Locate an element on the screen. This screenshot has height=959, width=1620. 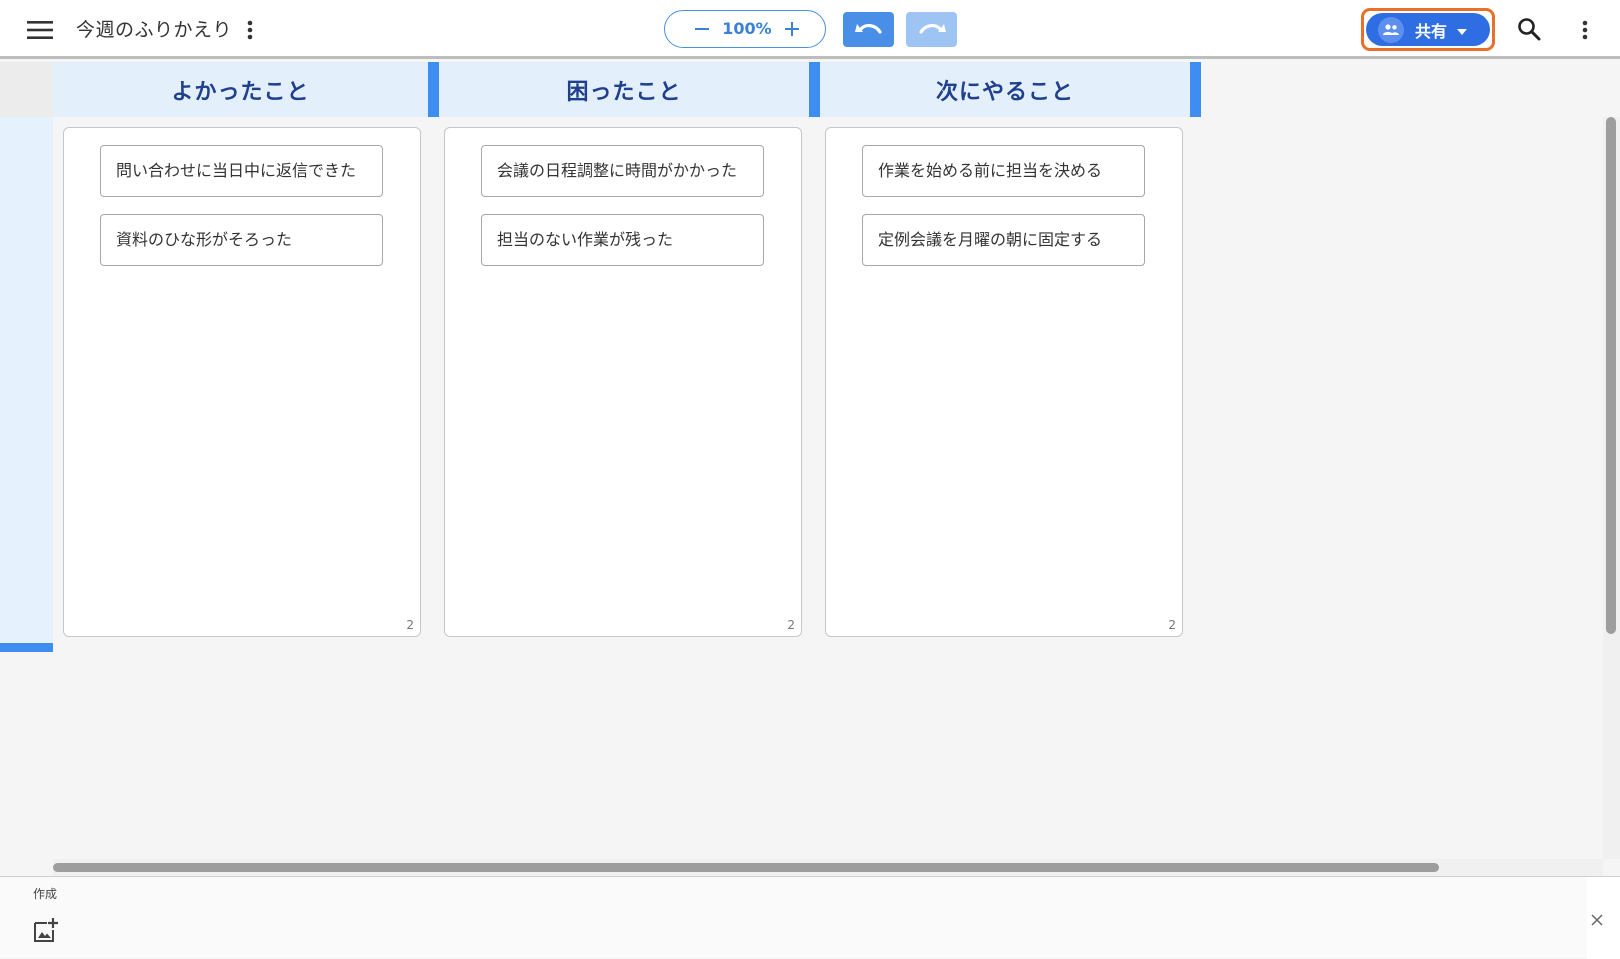
share-button-focus-ring: 共有 is located at coordinates (1428, 29).